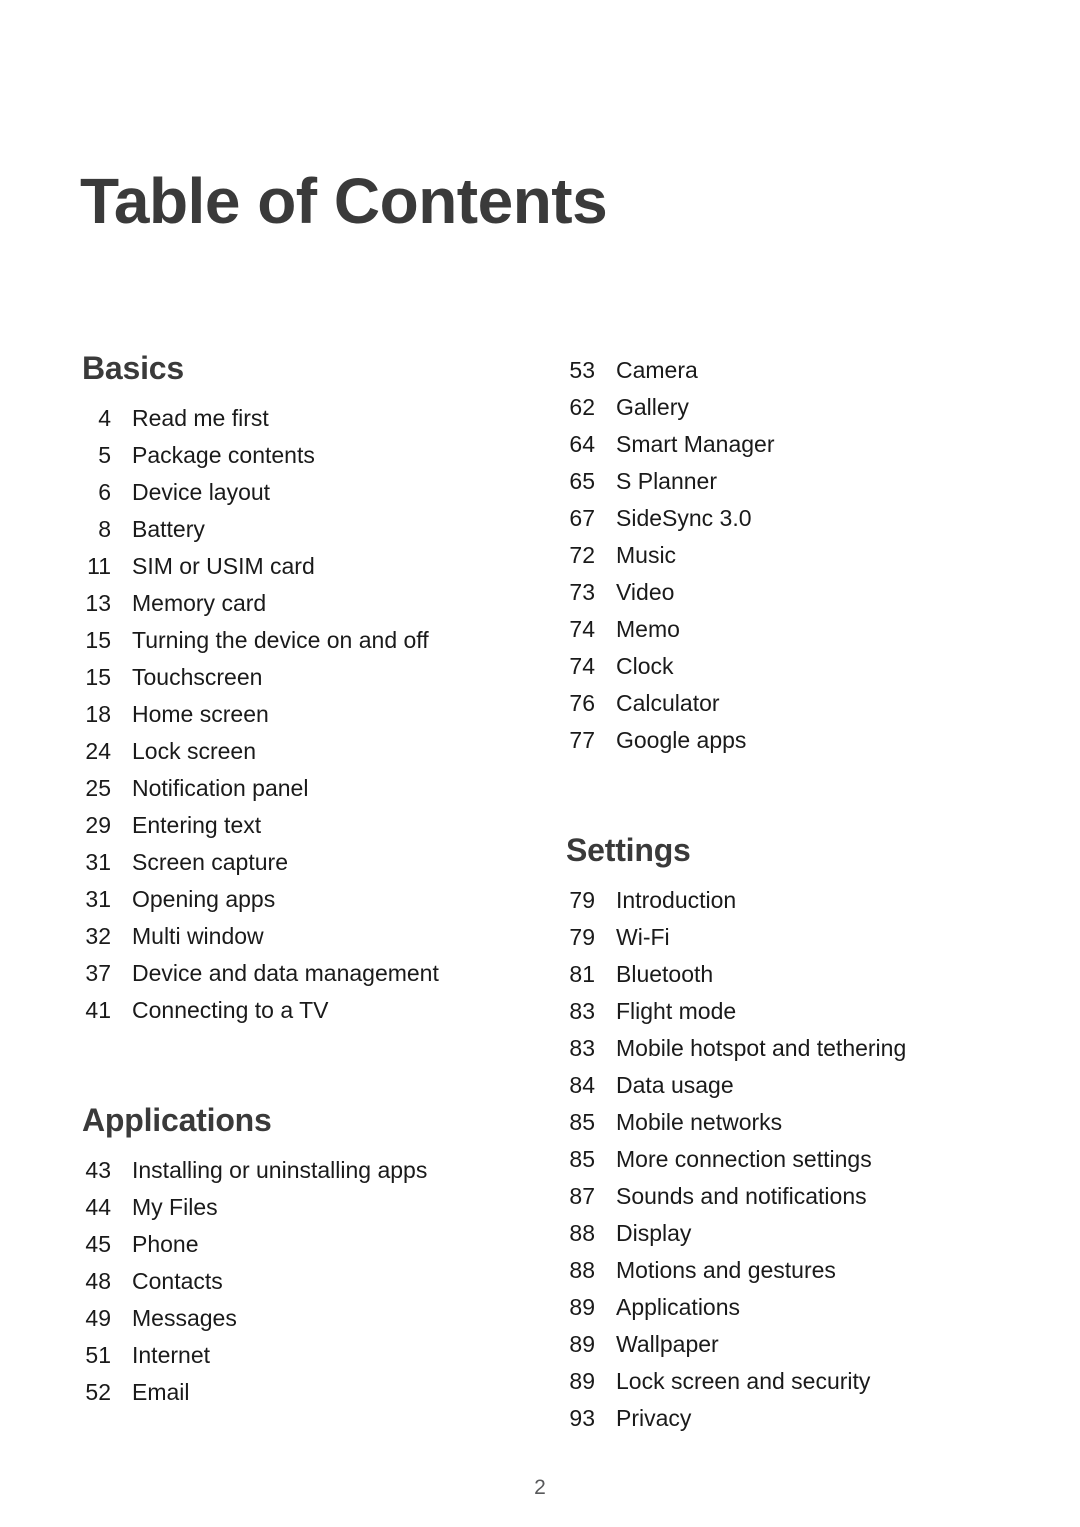  I want to click on toc-entry: 25 Notification panel, so click(302, 788).